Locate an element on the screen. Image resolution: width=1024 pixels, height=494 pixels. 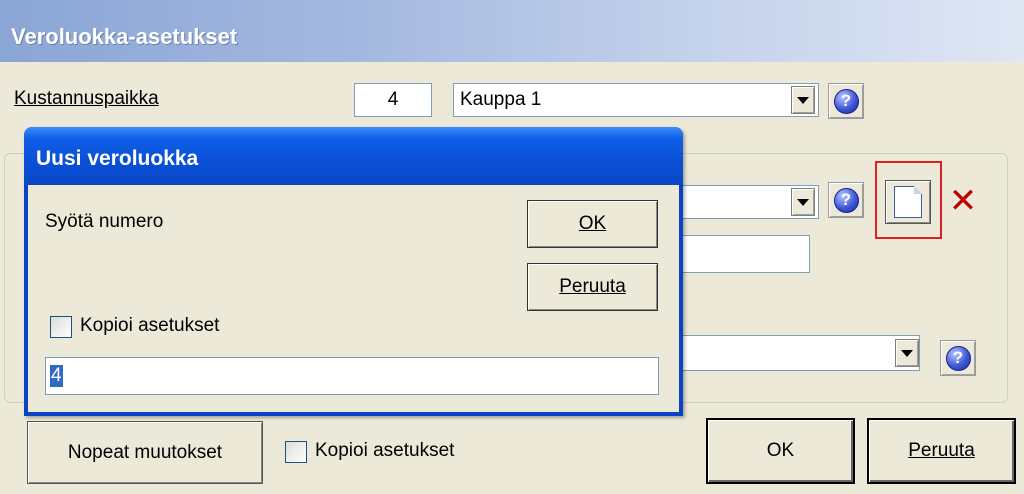
second-help-button: ? is located at coordinates (958, 358).